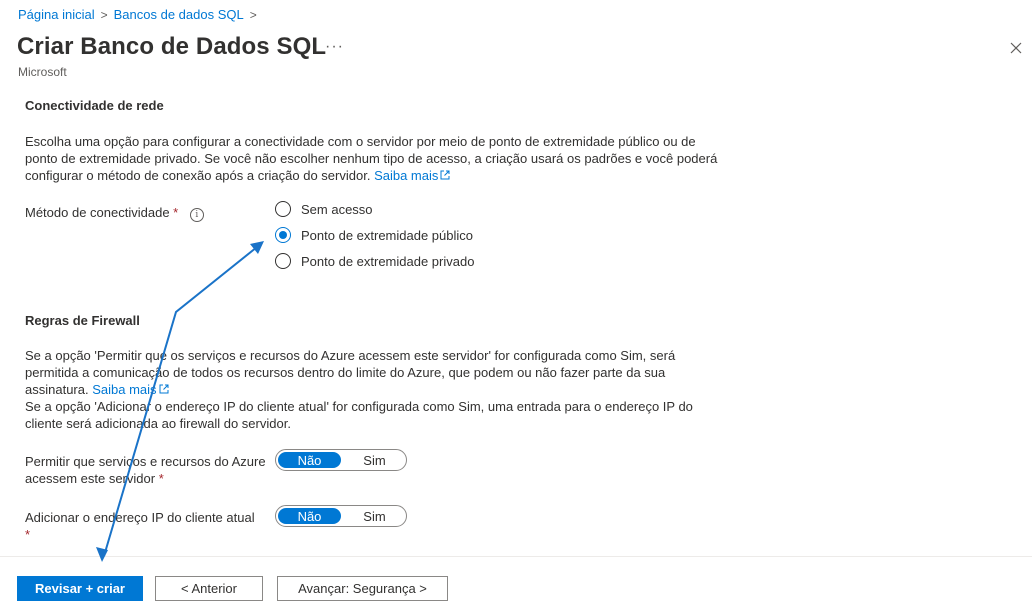 The image size is (1032, 616). I want to click on radio-no-access: Sem acesso, so click(324, 209).